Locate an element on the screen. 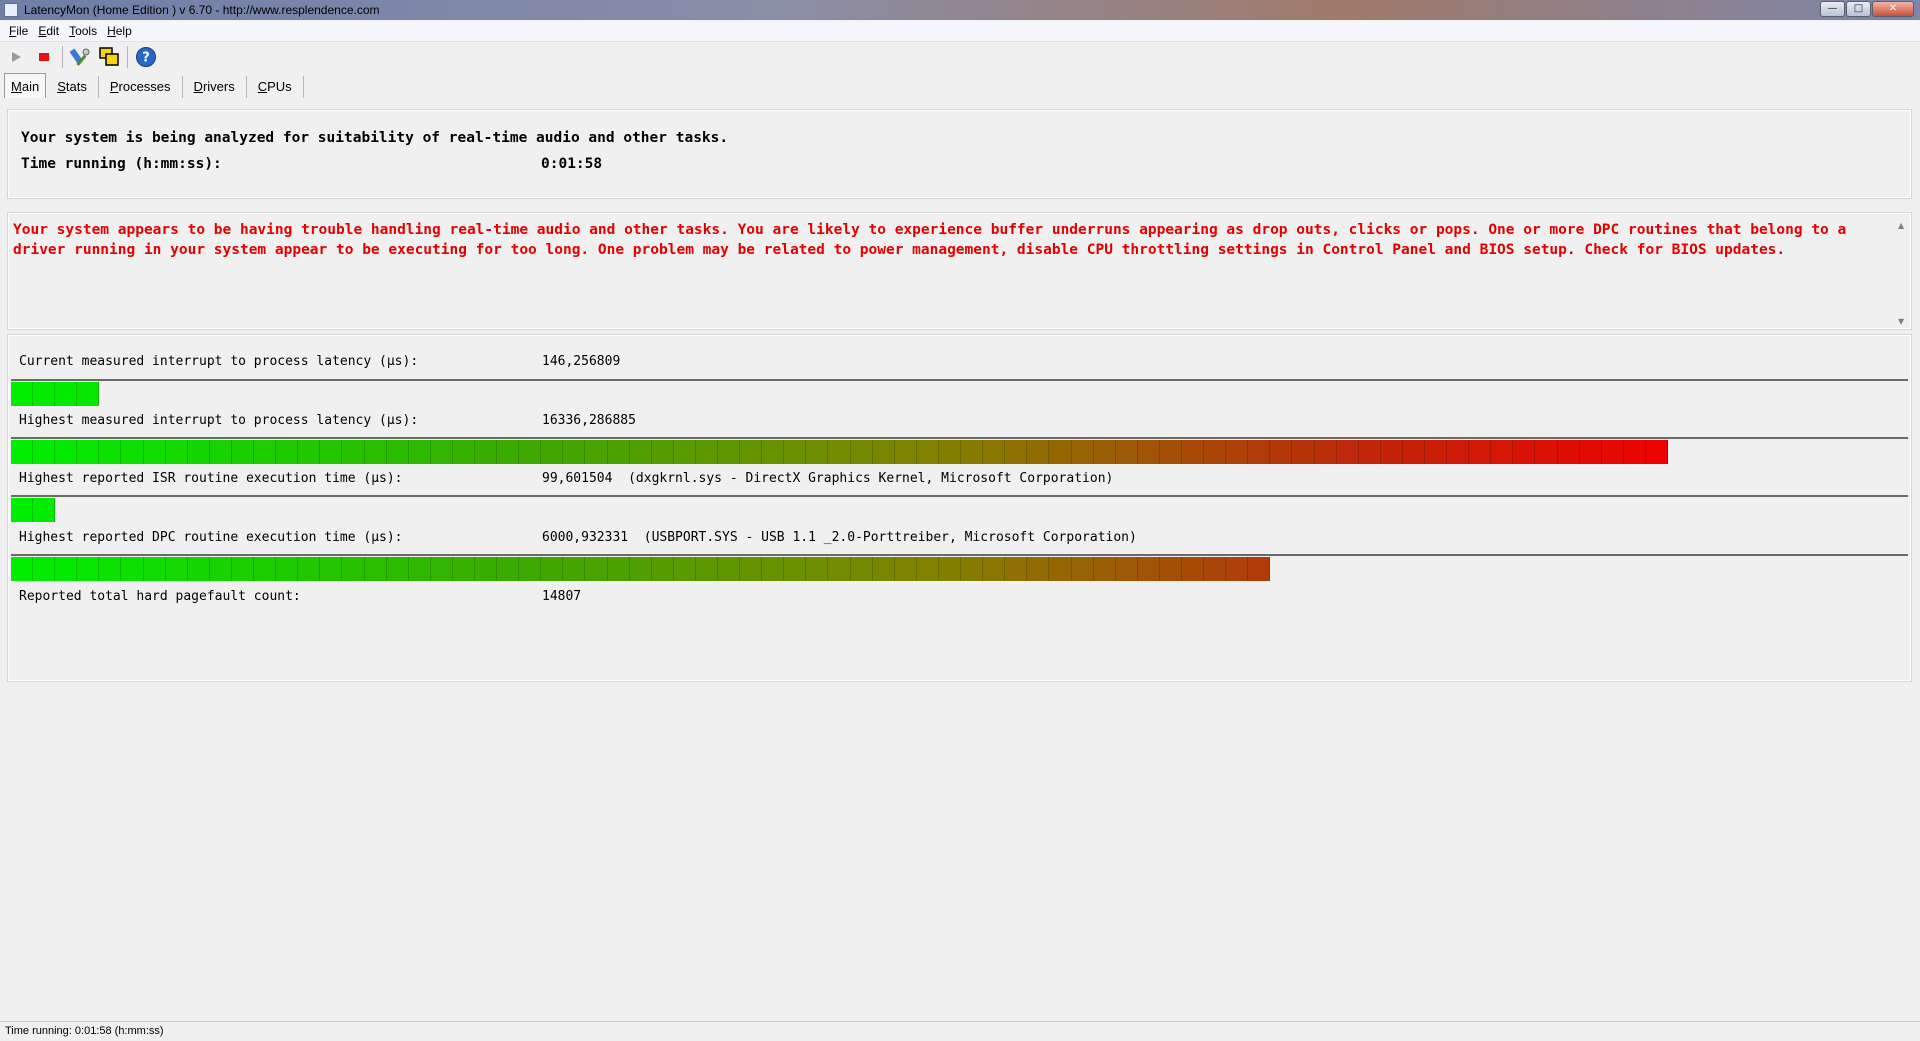 This screenshot has height=1041, width=1920. scroll-down-icon: ▼ is located at coordinates (1901, 321).